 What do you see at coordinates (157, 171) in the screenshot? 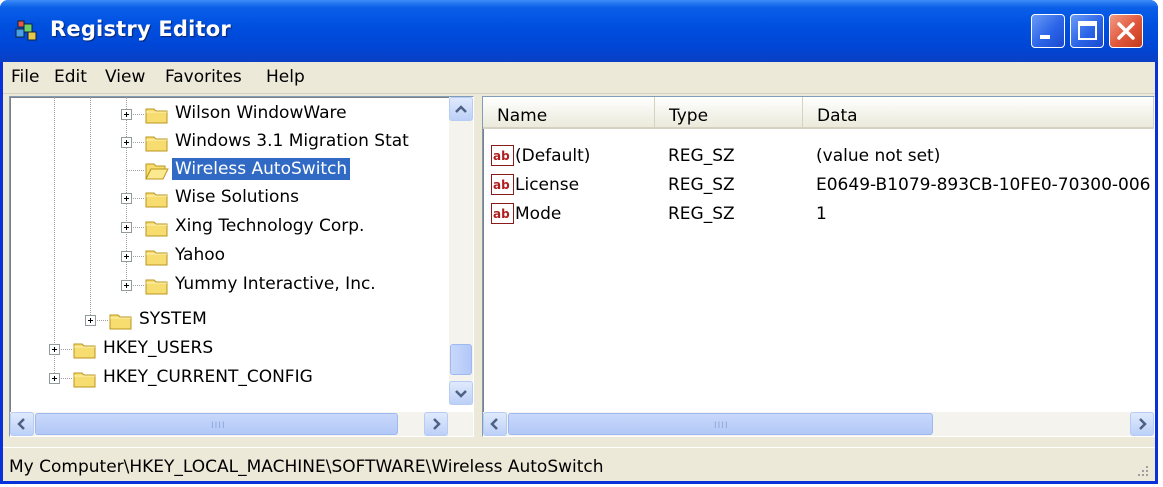
I see `open-folder-icon` at bounding box center [157, 171].